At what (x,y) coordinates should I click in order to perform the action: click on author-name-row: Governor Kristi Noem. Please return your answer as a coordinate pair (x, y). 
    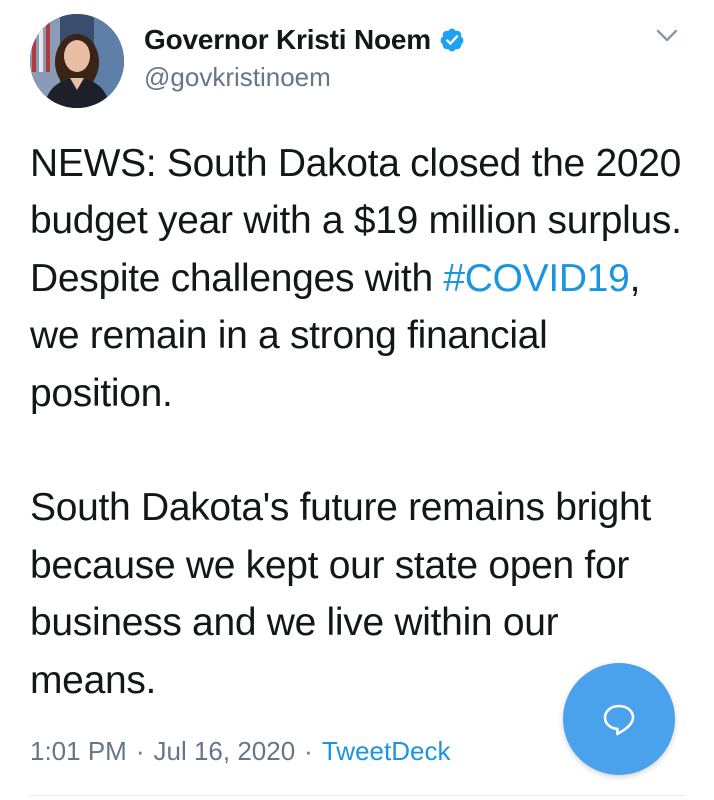
    Looking at the image, I should click on (304, 40).